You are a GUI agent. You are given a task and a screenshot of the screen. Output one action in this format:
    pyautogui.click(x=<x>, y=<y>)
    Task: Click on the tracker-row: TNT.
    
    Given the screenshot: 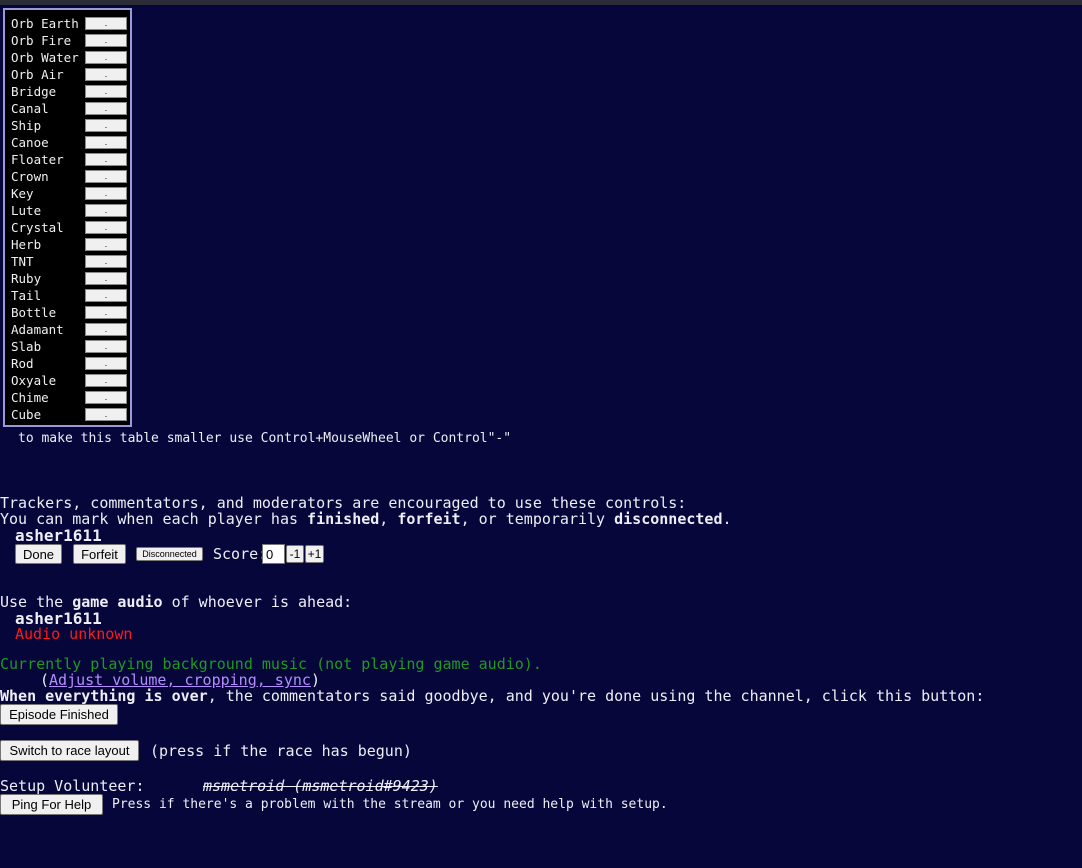 What is the action you would take?
    pyautogui.click(x=70, y=261)
    